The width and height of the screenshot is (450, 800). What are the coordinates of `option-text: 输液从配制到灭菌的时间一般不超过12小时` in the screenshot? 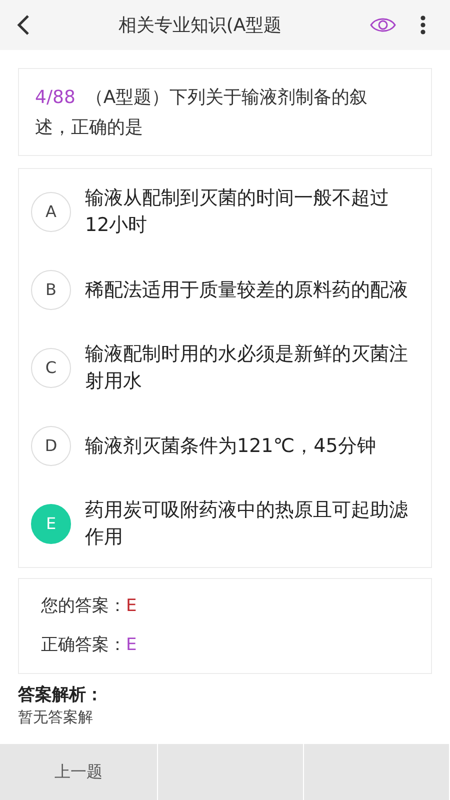 It's located at (248, 212).